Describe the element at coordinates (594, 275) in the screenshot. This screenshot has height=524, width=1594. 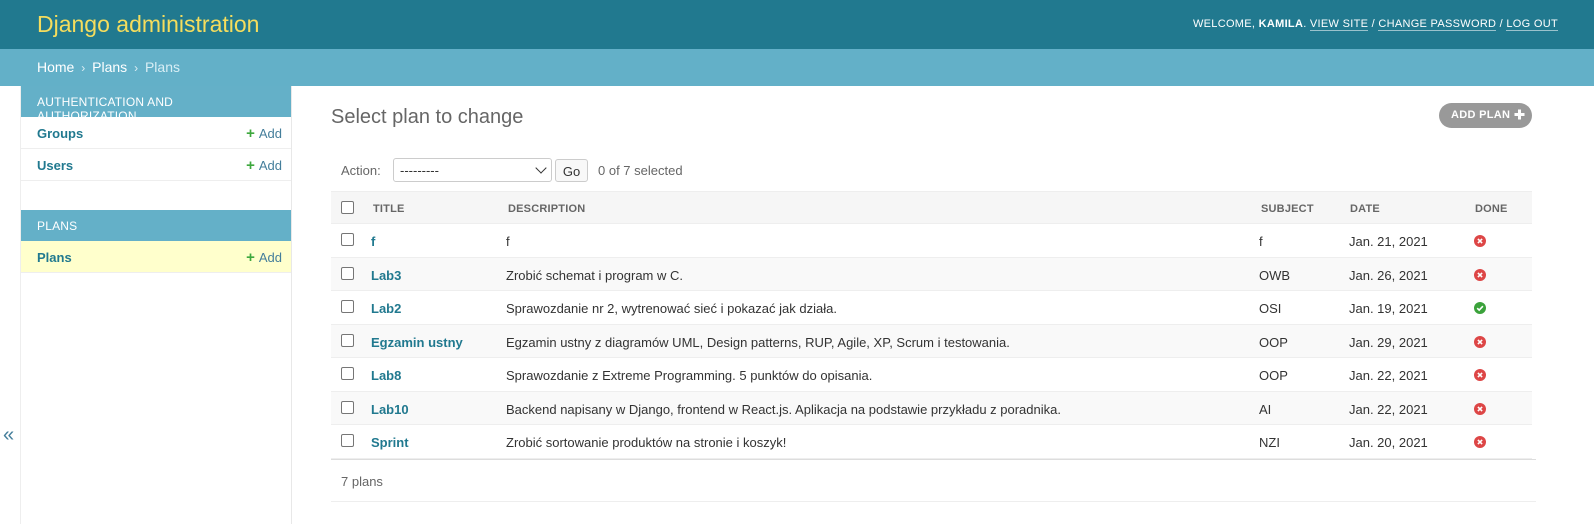
I see `row-description: Zrobić schemat i program w C.` at that location.